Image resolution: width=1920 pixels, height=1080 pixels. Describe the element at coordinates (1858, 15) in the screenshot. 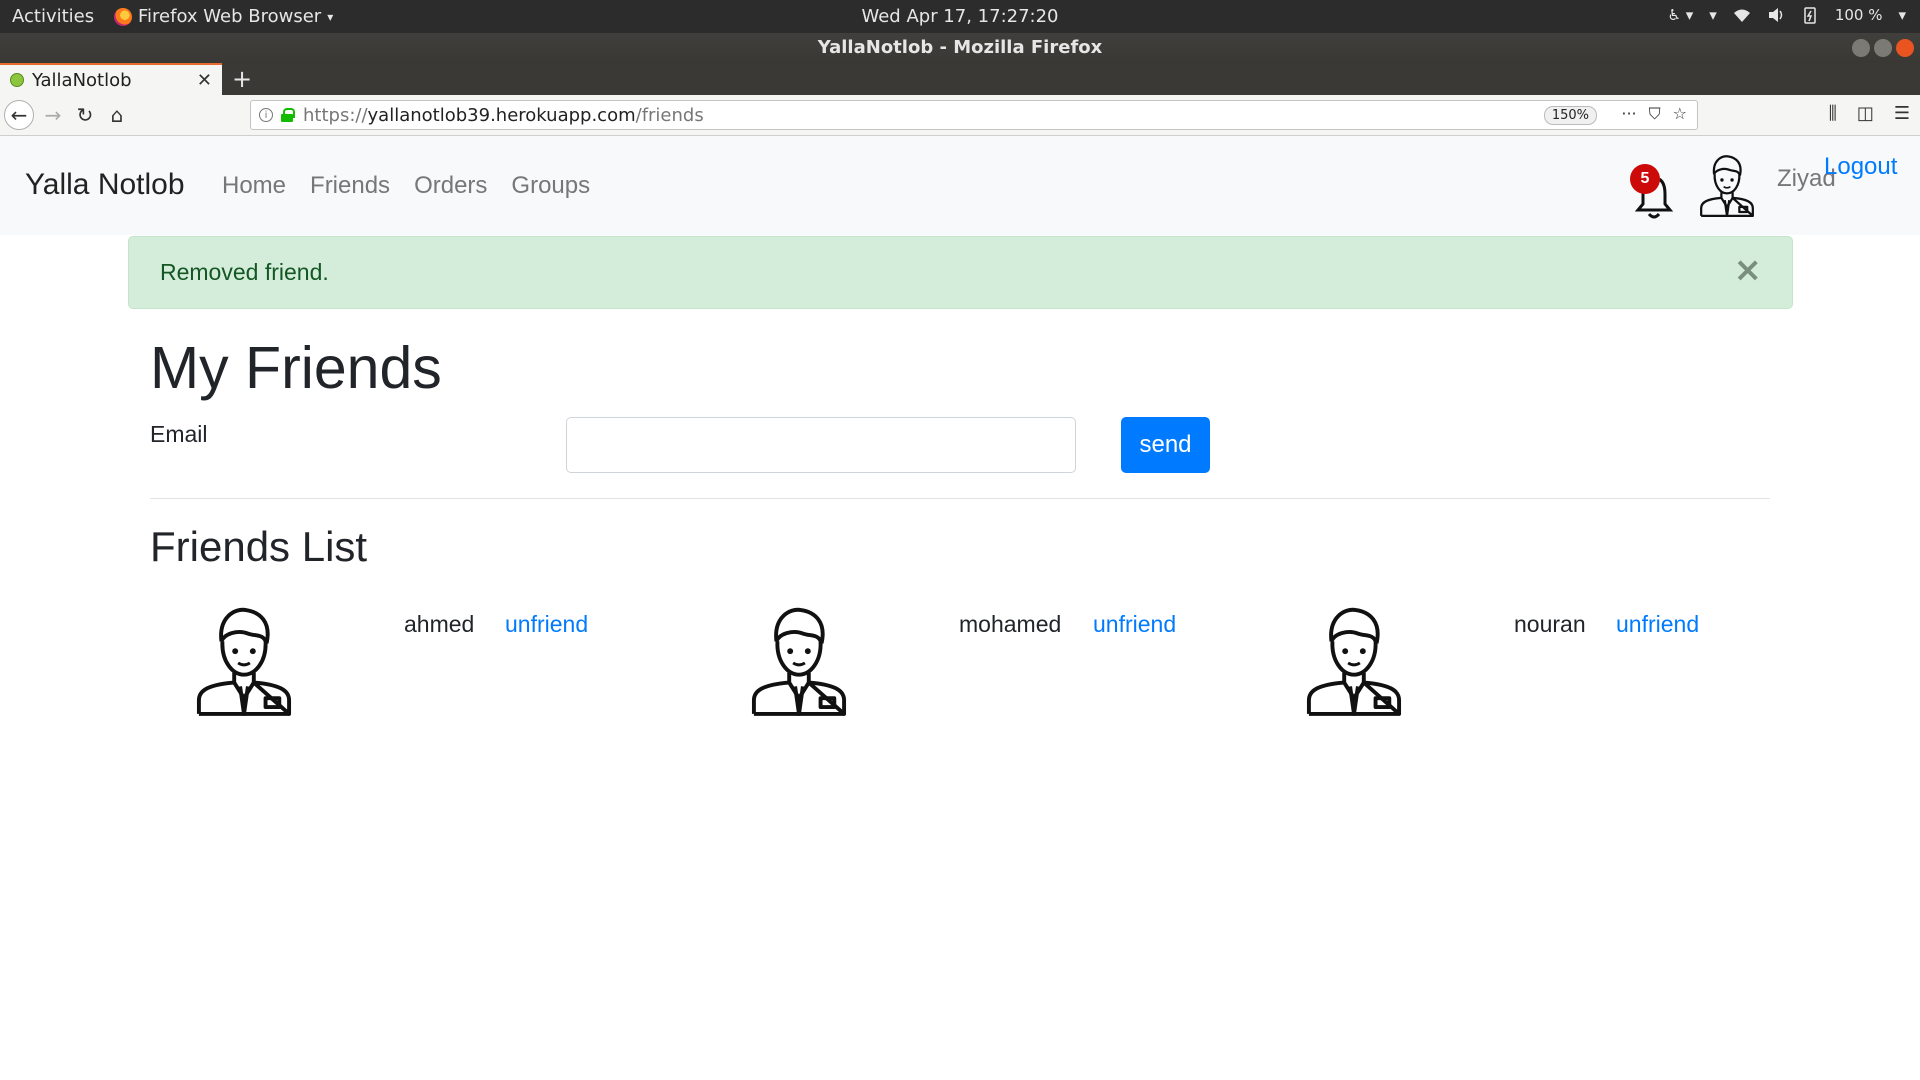

I see `battery-level: 100 %` at that location.